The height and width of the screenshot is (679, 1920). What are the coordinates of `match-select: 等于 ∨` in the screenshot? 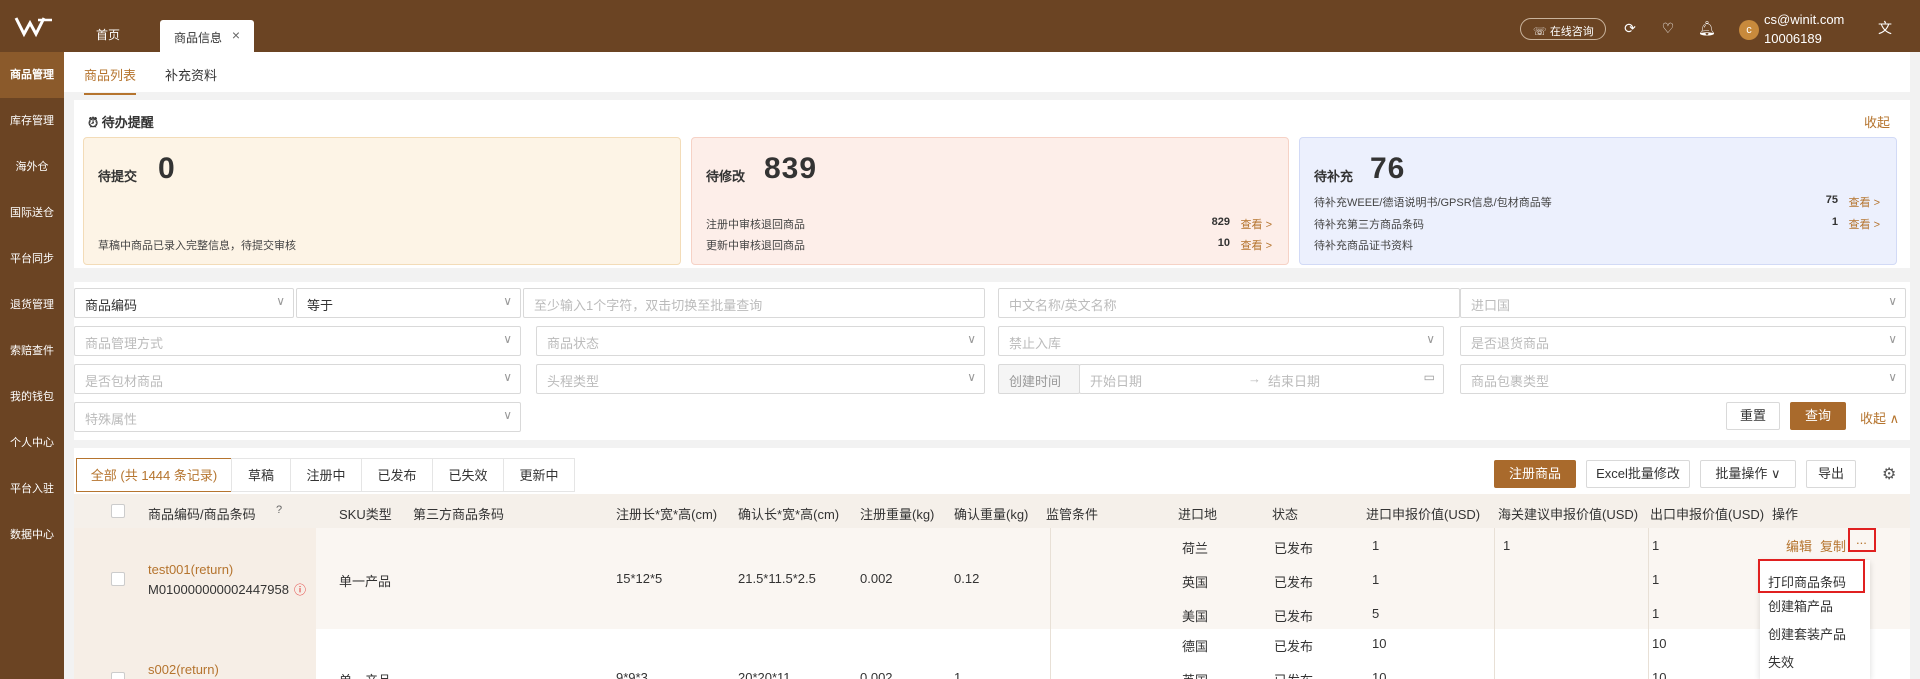 It's located at (408, 303).